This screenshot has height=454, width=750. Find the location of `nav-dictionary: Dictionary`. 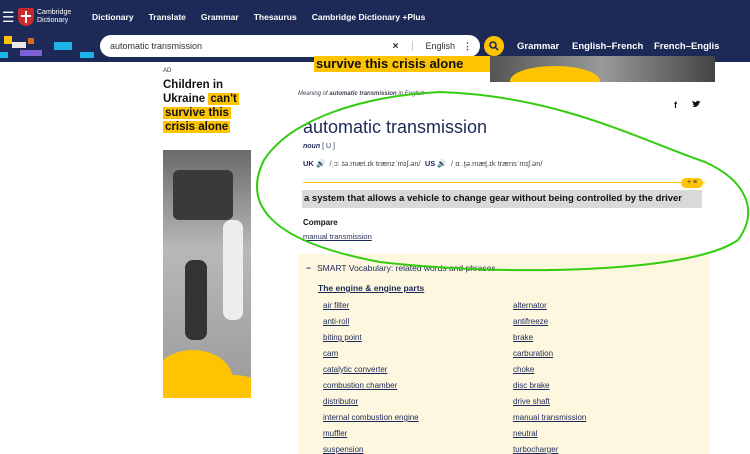

nav-dictionary: Dictionary is located at coordinates (113, 17).